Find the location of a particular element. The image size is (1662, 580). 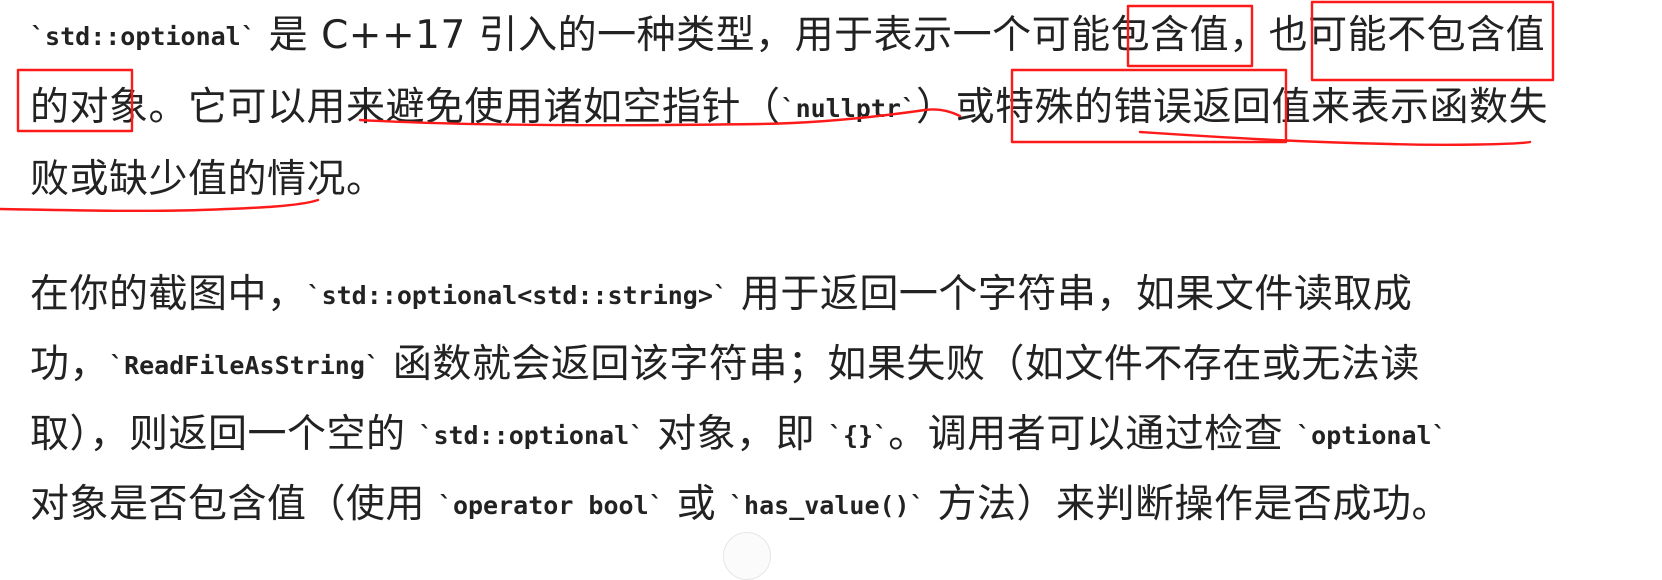

text-line: 败或缺少值的情况。 is located at coordinates (830, 180).